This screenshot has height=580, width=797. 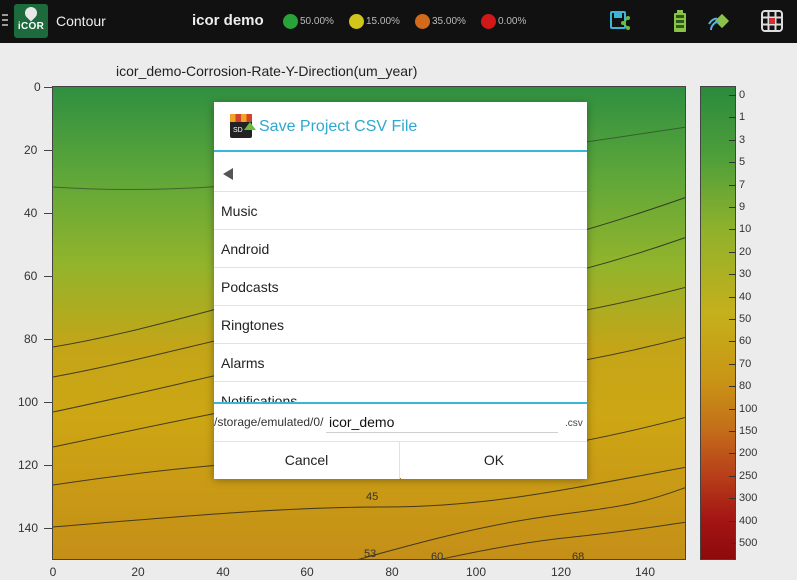 What do you see at coordinates (745, 363) in the screenshot?
I see `color-legend-label: 70` at bounding box center [745, 363].